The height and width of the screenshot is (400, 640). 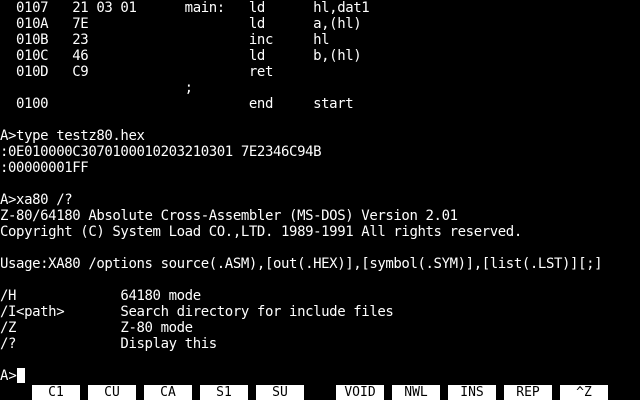 I want to click on terminal-line: 010D C9 ret, so click(x=136, y=72).